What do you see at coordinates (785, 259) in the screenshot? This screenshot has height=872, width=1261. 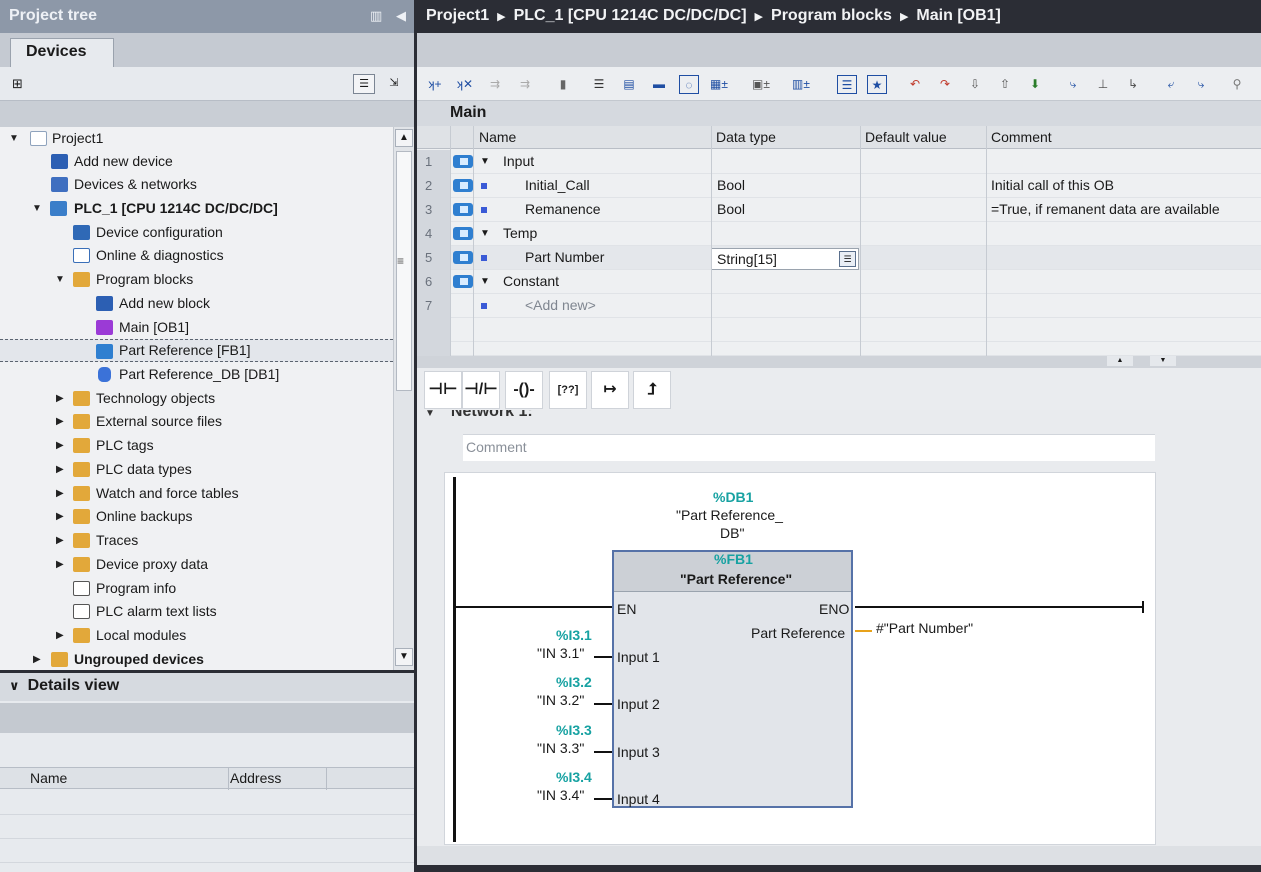 I see `data-type-field: String[15] ☰` at bounding box center [785, 259].